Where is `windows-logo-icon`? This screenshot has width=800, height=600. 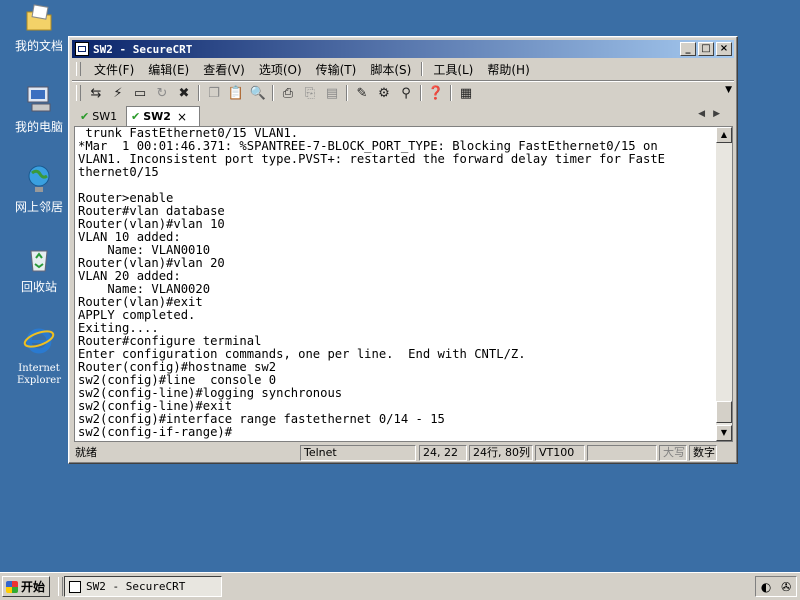
windows-logo-icon is located at coordinates (12, 586).